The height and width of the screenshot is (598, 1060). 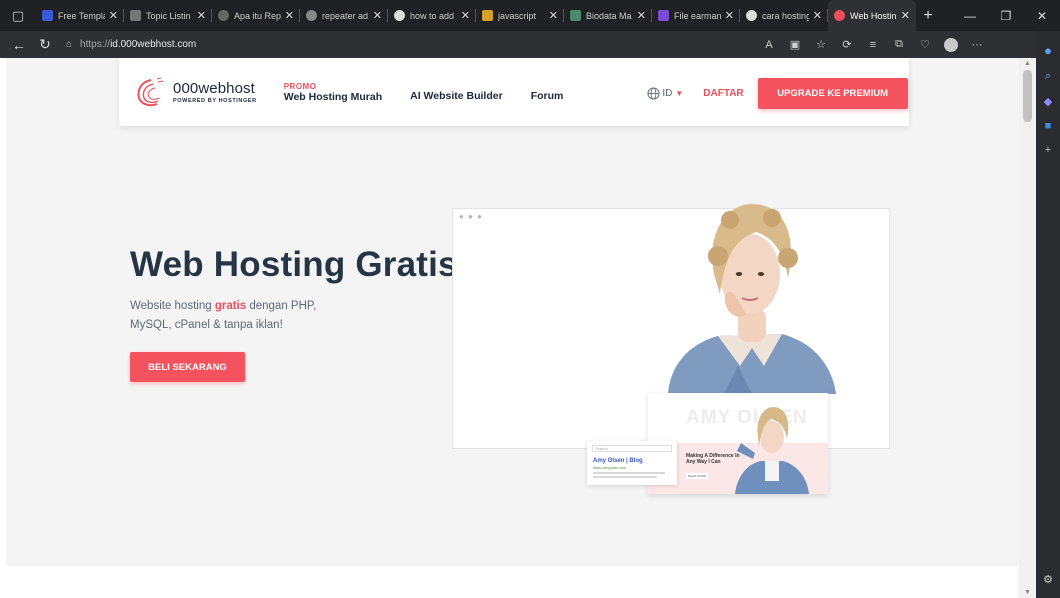 I want to click on favorite-star-icon: ☆, so click(x=821, y=44).